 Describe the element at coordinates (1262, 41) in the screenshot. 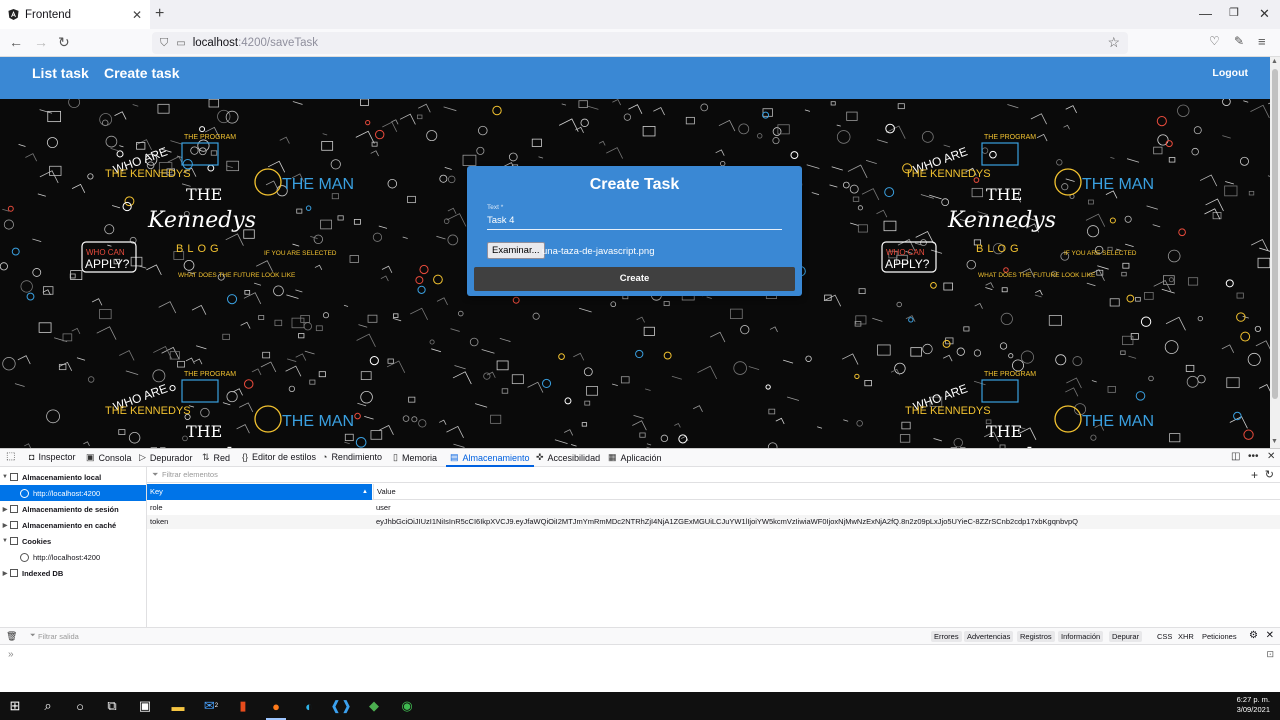

I see `menu-icon: ≡` at that location.